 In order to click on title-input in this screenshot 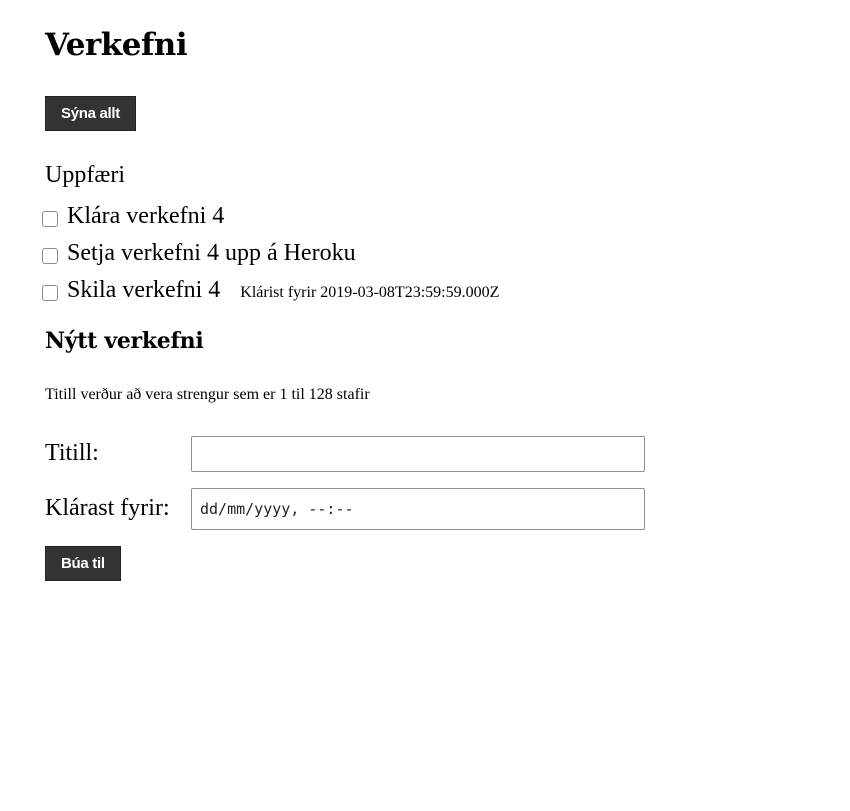, I will do `click(418, 454)`.